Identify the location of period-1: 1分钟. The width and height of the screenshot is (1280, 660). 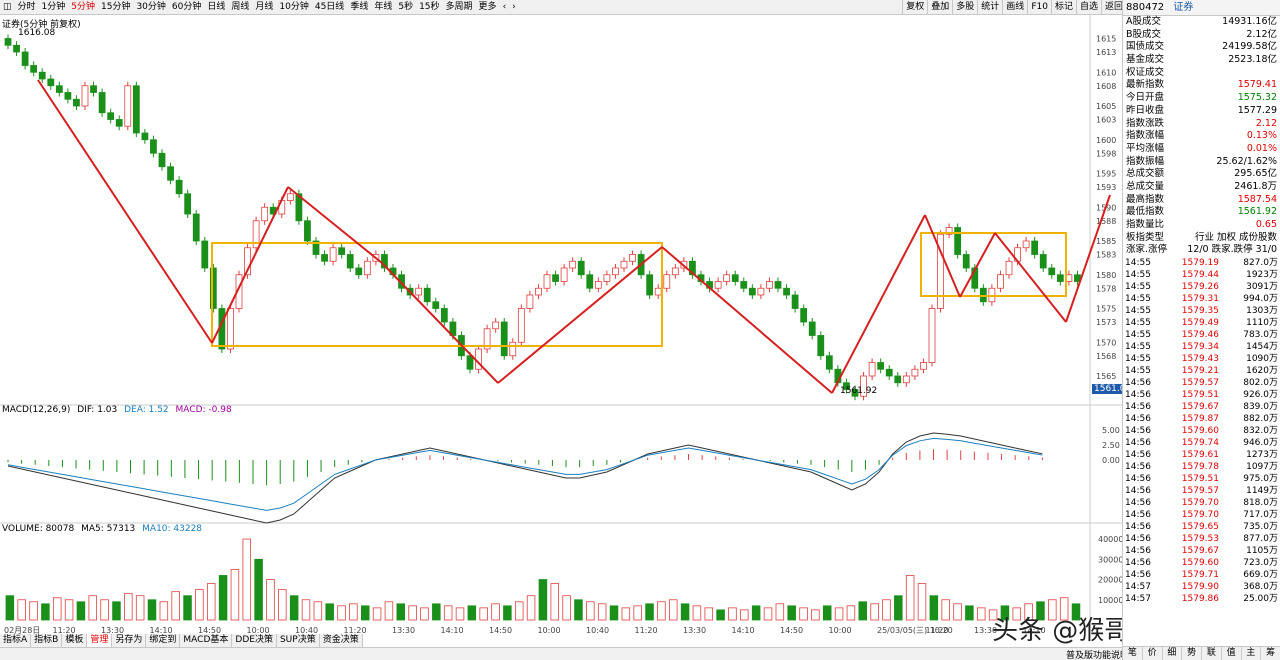
(54, 7).